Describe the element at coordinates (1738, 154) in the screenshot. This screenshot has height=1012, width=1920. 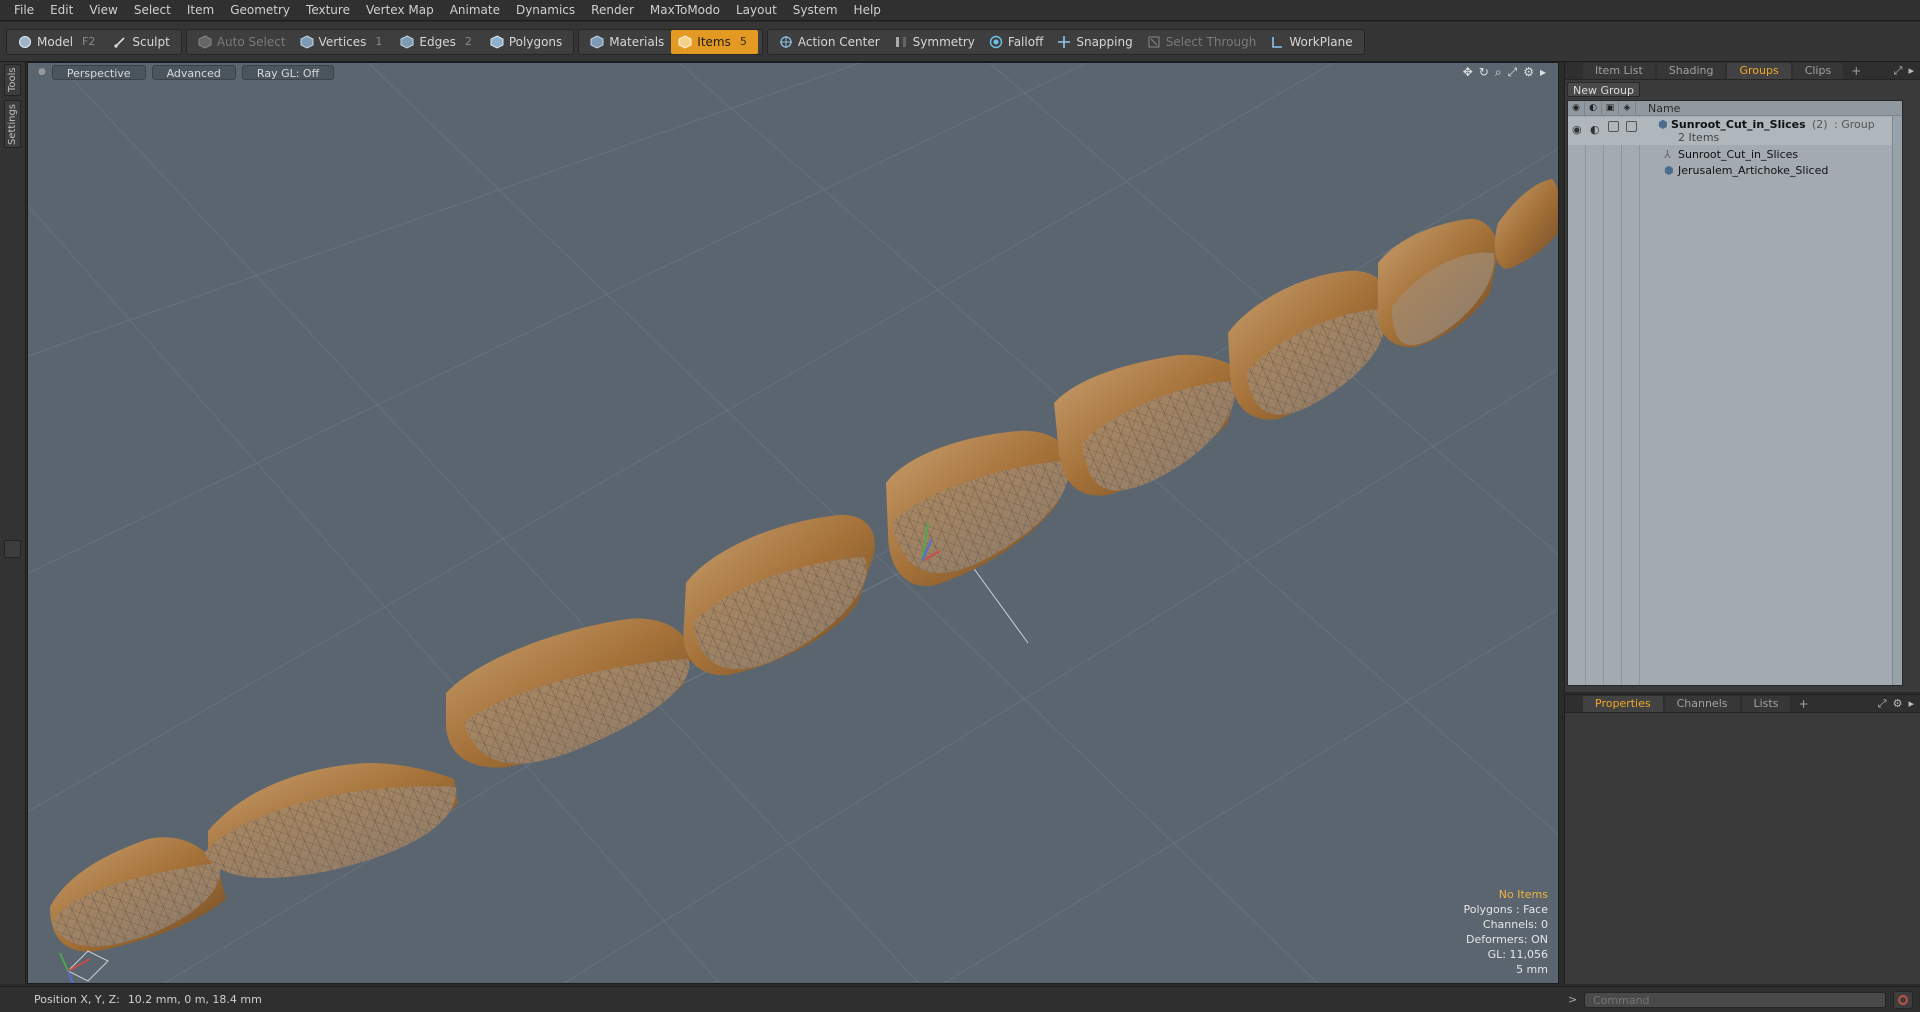
I see `item-name: Sunroot_Cut_in_Slices` at that location.